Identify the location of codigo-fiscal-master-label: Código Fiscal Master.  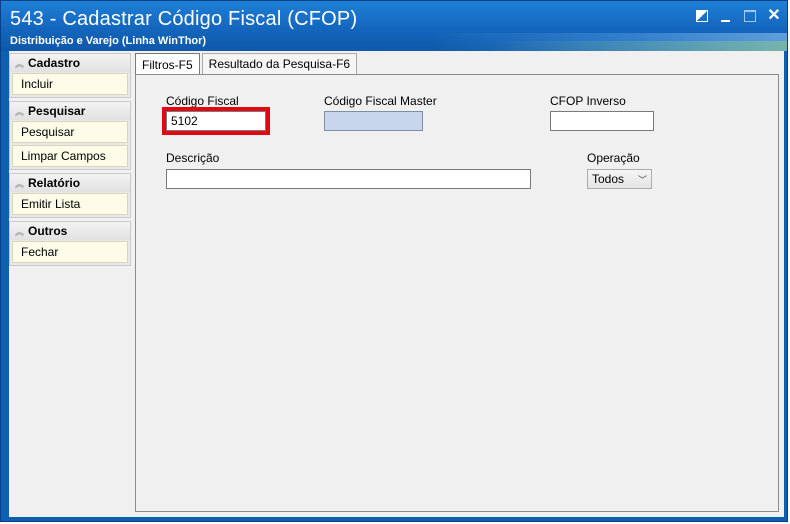
(380, 101).